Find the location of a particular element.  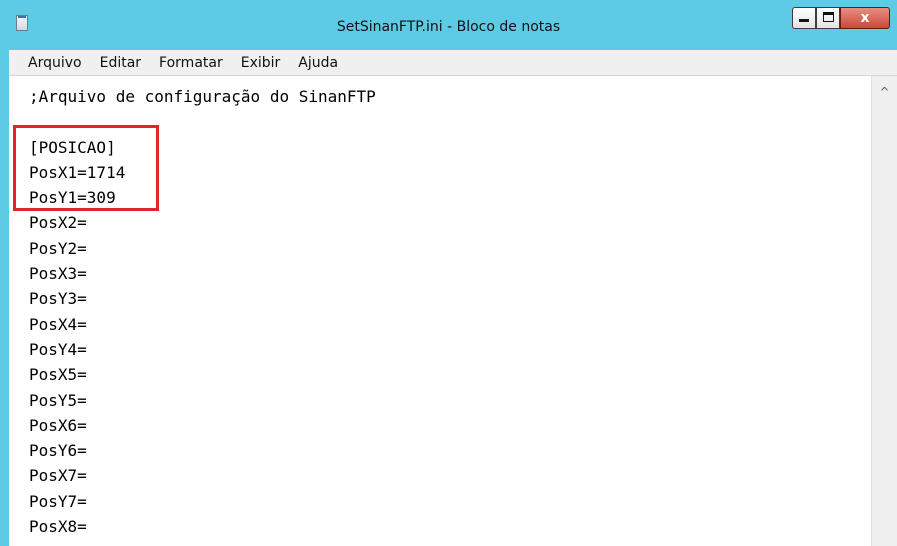

editor-line: PosY5= is located at coordinates (58, 400).